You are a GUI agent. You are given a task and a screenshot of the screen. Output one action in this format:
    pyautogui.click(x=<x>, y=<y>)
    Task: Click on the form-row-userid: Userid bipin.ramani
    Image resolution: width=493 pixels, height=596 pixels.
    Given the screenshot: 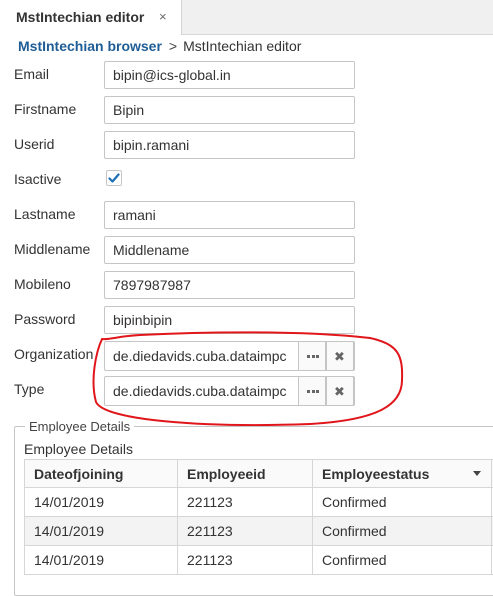 What is the action you would take?
    pyautogui.click(x=244, y=145)
    